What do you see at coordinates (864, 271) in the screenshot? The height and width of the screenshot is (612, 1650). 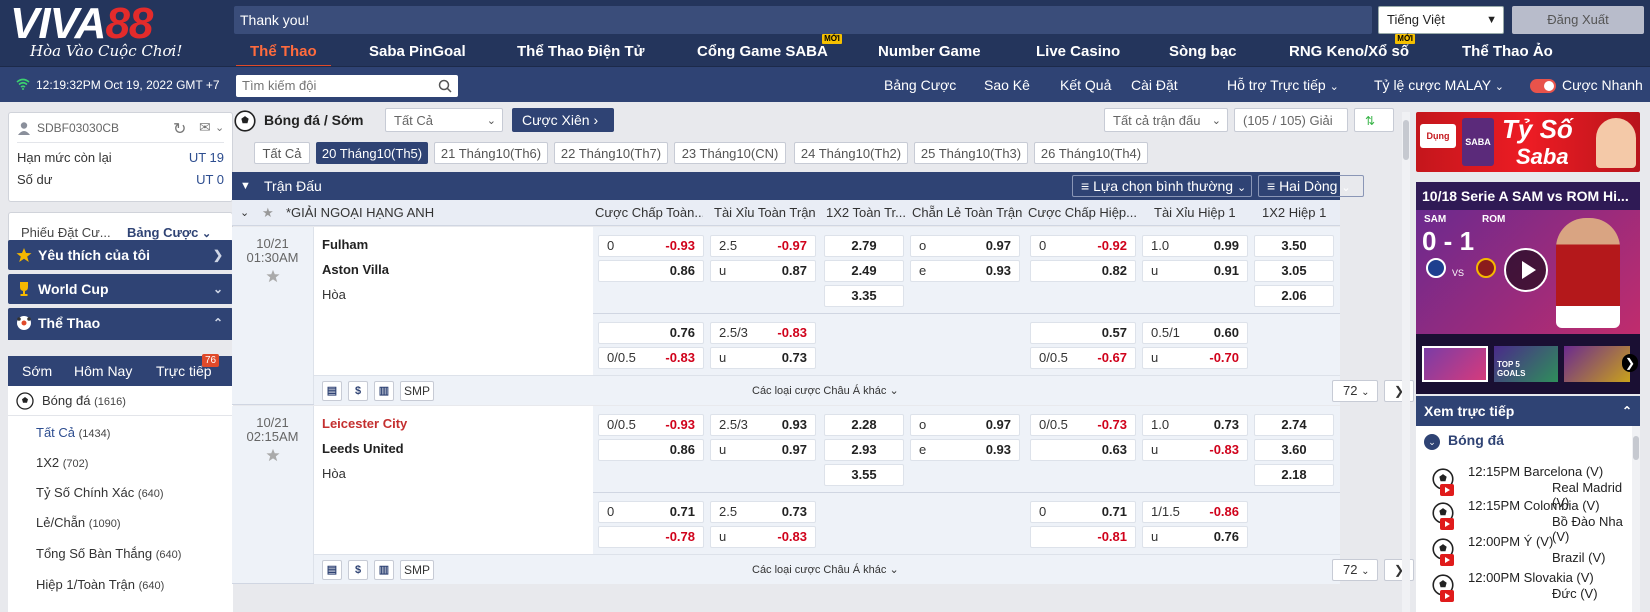 I see `odds-cell: 2.49` at bounding box center [864, 271].